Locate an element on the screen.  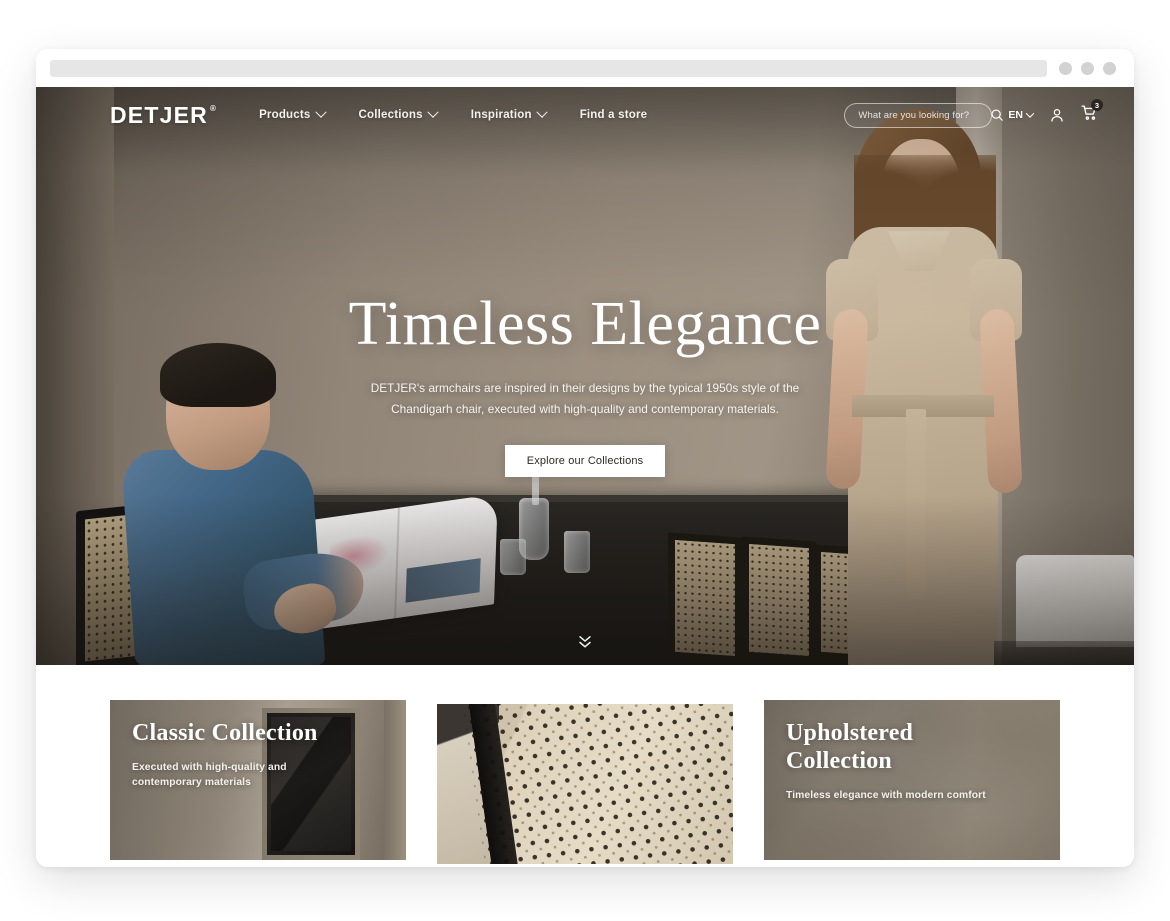
collection-card-classic-title: Classic Collection is located at coordinates (225, 733).